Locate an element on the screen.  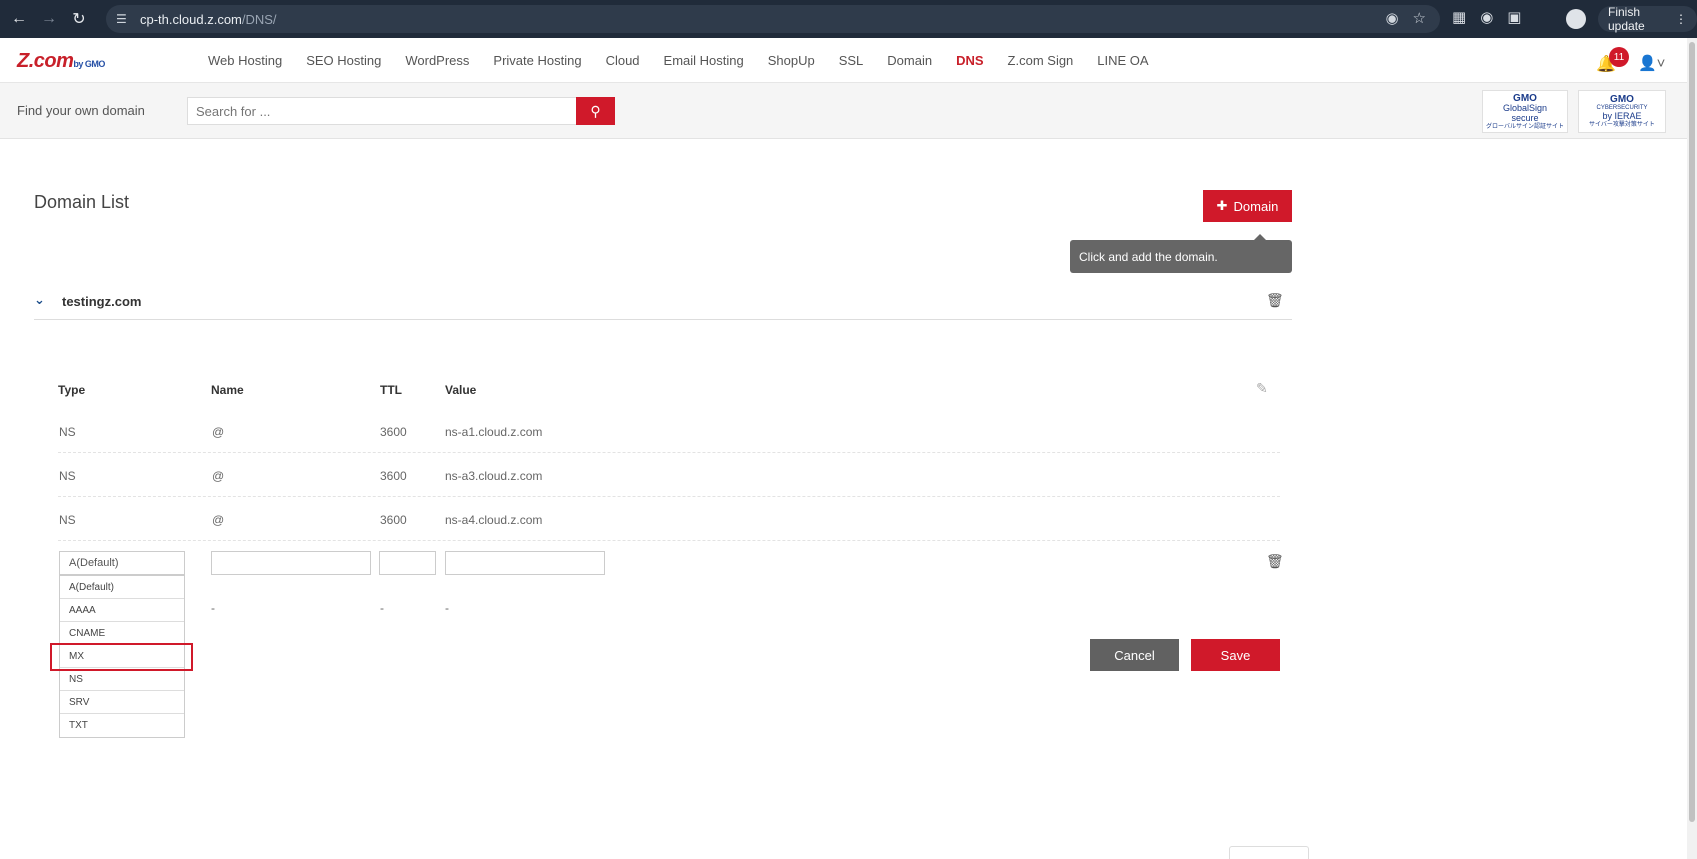
cancel-button: Cancel is located at coordinates (1134, 655).